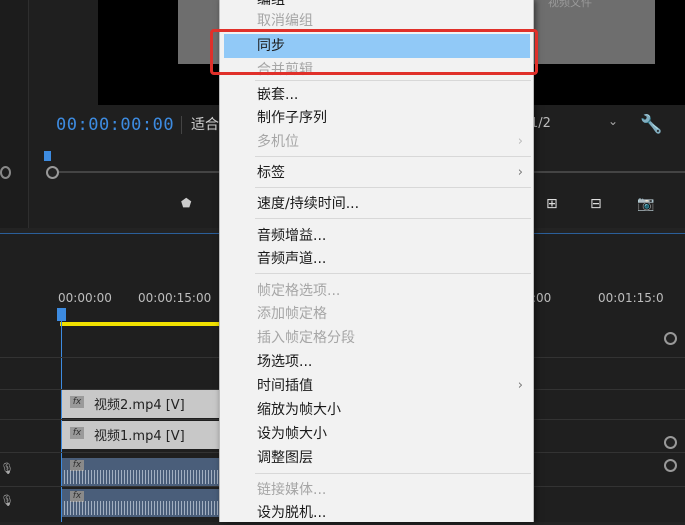 Image resolution: width=685 pixels, height=525 pixels. I want to click on clip-label: 视频2.mp4 [V], so click(139, 405).